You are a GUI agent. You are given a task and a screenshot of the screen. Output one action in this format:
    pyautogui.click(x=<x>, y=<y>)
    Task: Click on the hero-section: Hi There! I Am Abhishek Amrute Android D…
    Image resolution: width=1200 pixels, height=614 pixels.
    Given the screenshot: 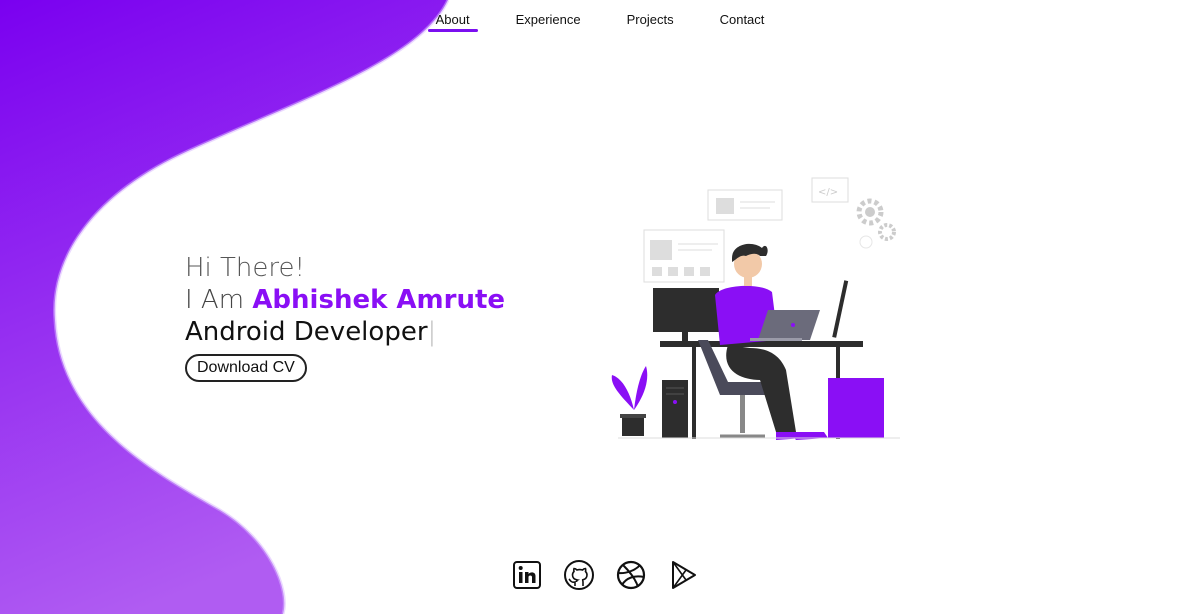 What is the action you would take?
    pyautogui.click(x=345, y=317)
    